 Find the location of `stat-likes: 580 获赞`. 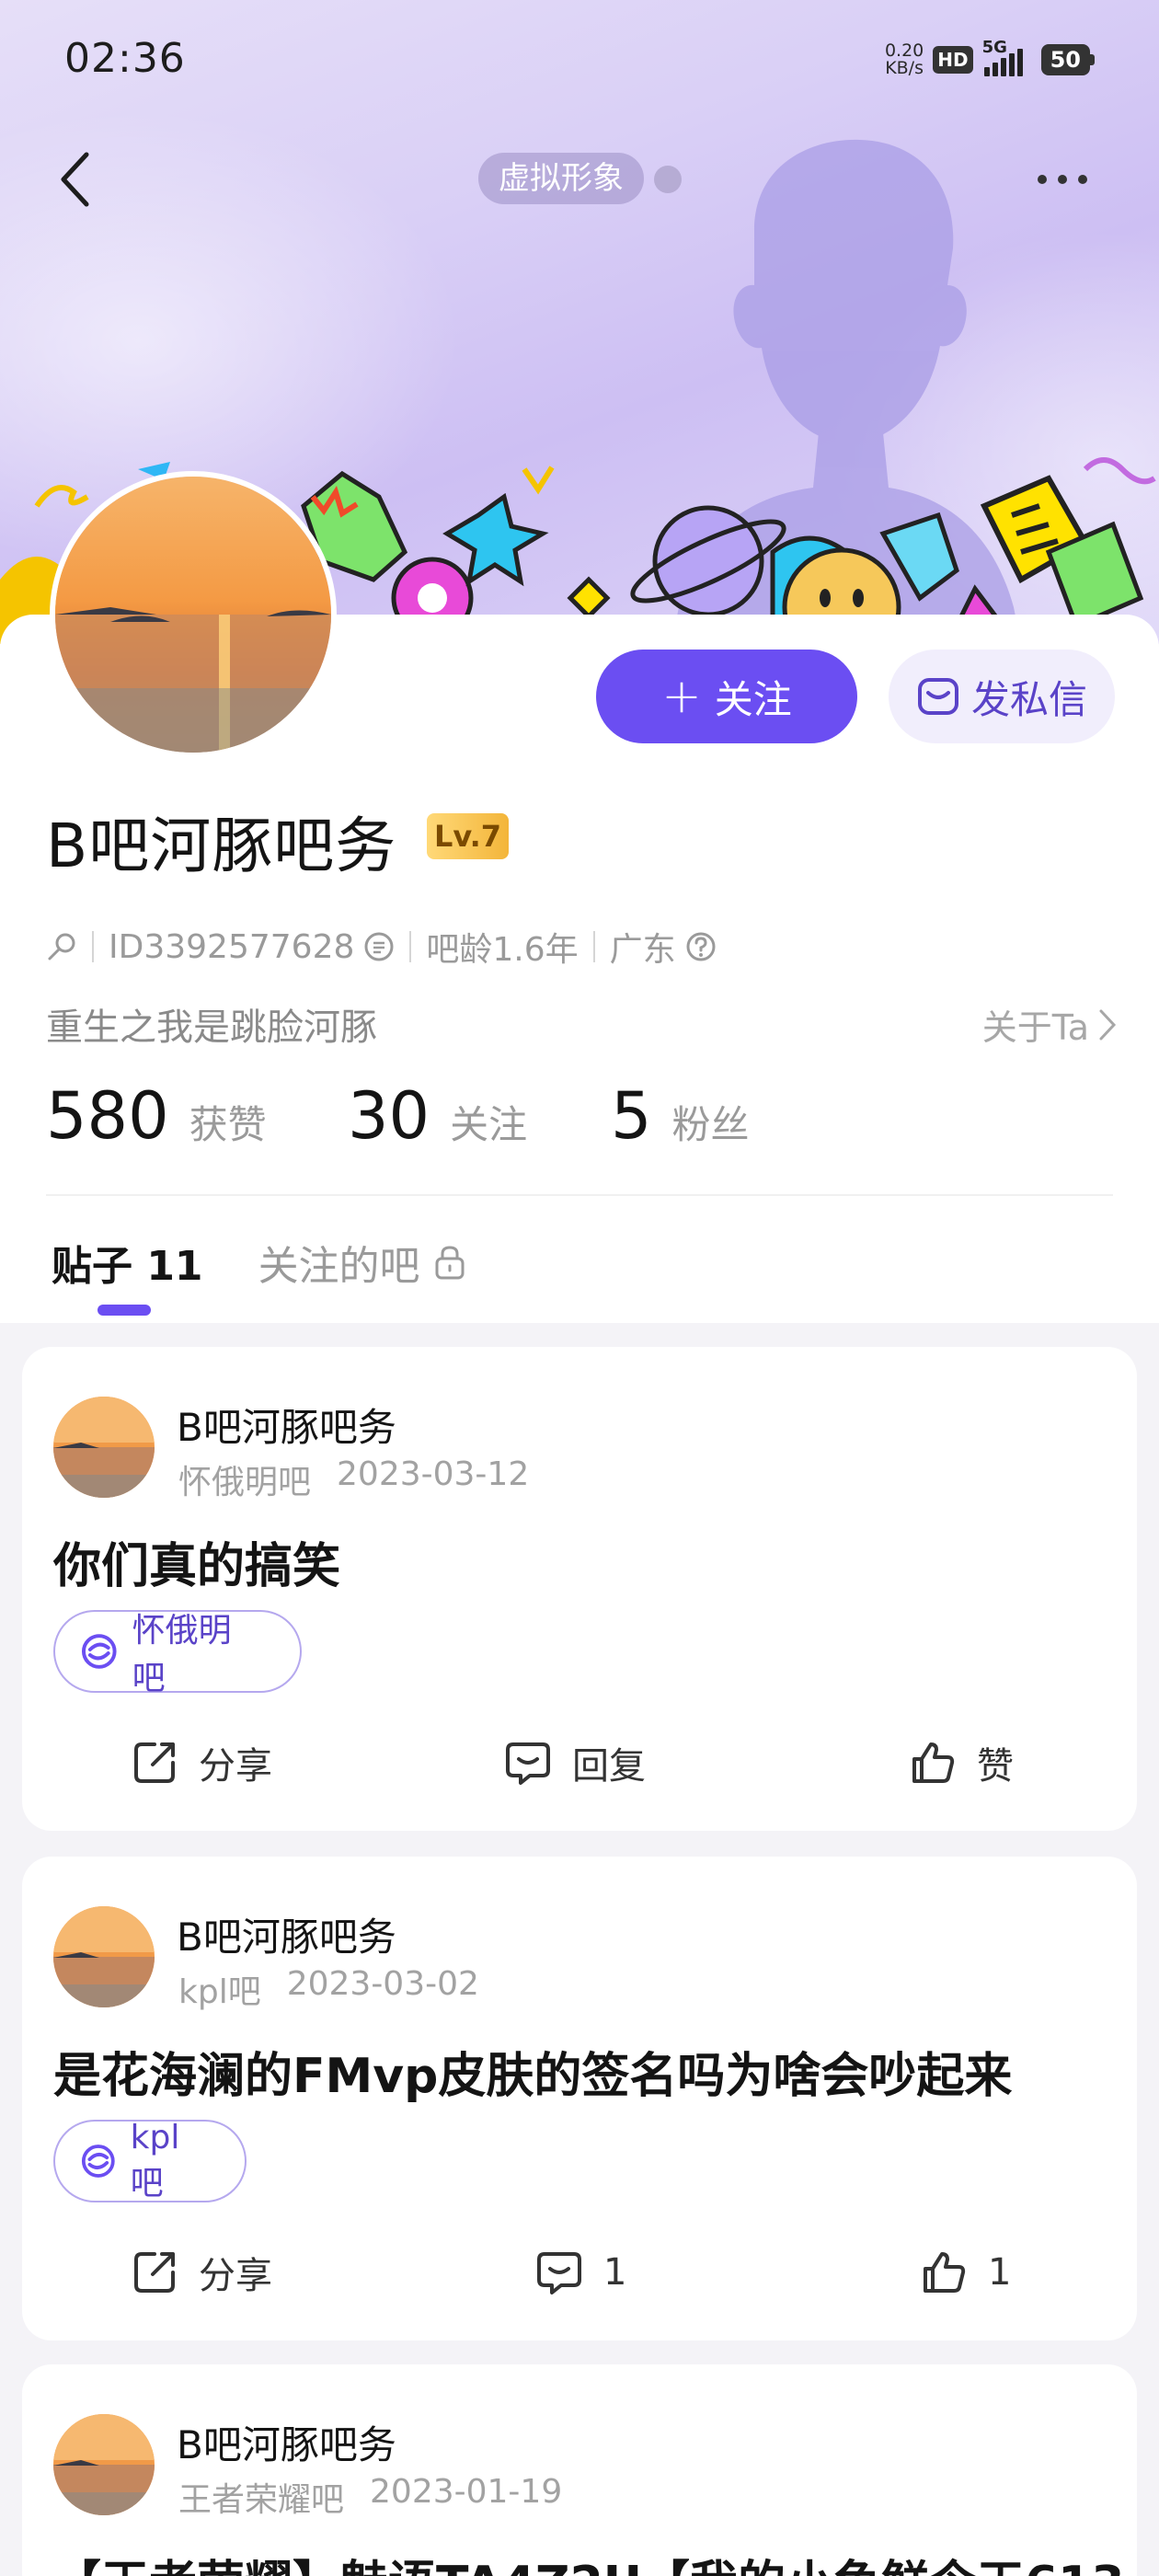

stat-likes: 580 获赞 is located at coordinates (197, 1116).